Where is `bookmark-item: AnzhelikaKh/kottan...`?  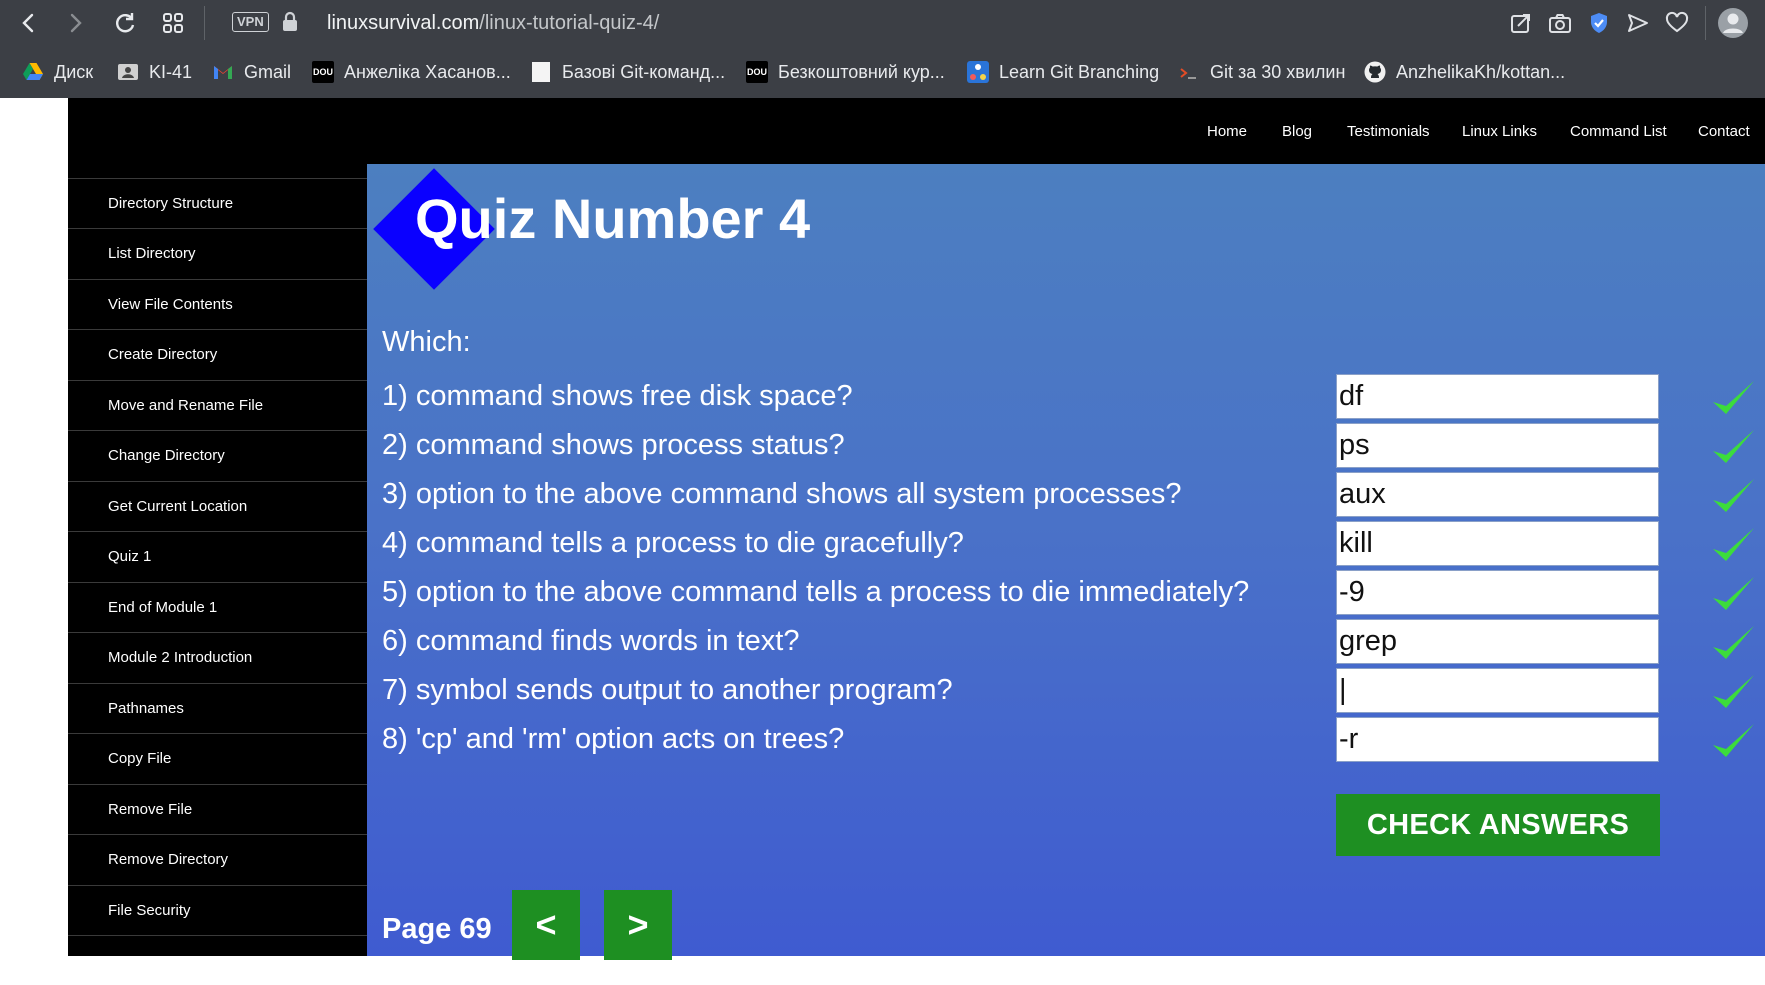
bookmark-item: AnzhelikaKh/kottan... is located at coordinates (1464, 72).